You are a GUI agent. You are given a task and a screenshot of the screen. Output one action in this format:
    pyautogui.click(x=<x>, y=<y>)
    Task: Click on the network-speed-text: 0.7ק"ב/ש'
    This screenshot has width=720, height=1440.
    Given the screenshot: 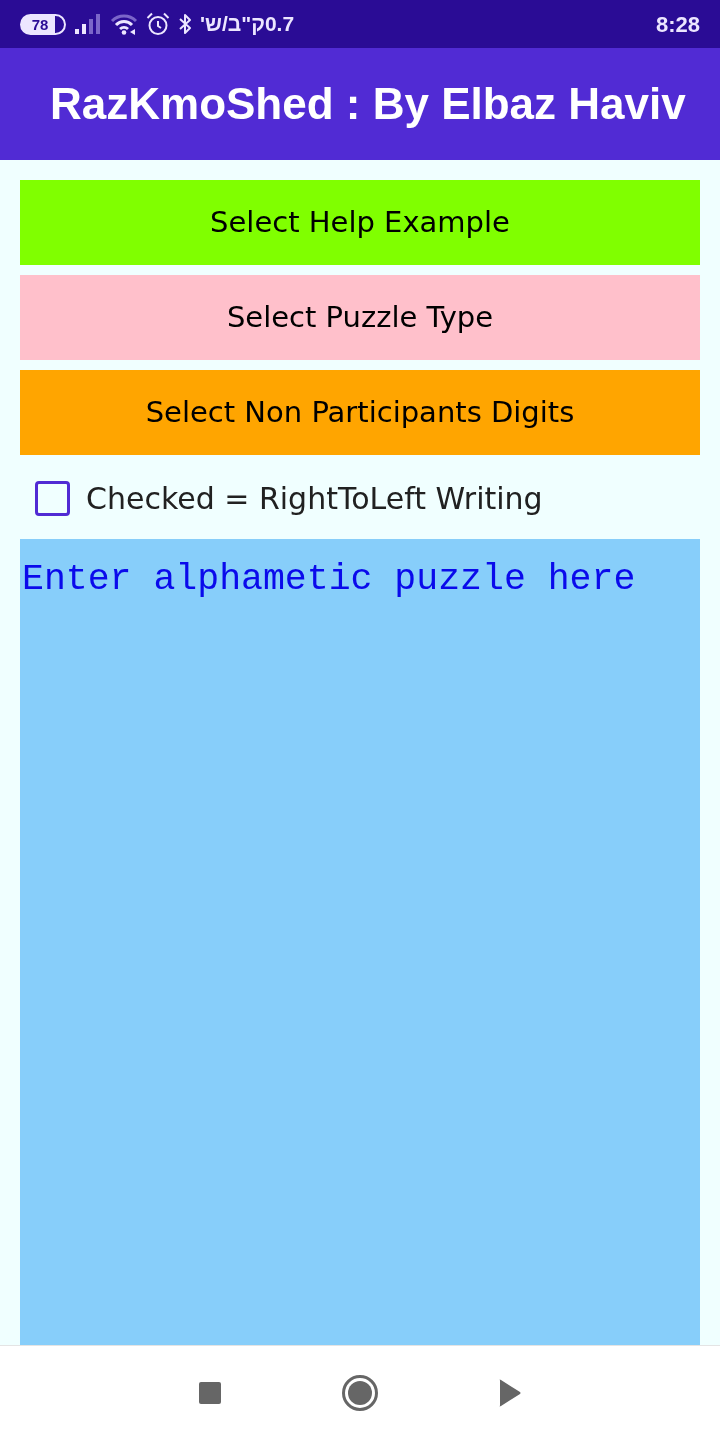 What is the action you would take?
    pyautogui.click(x=247, y=24)
    